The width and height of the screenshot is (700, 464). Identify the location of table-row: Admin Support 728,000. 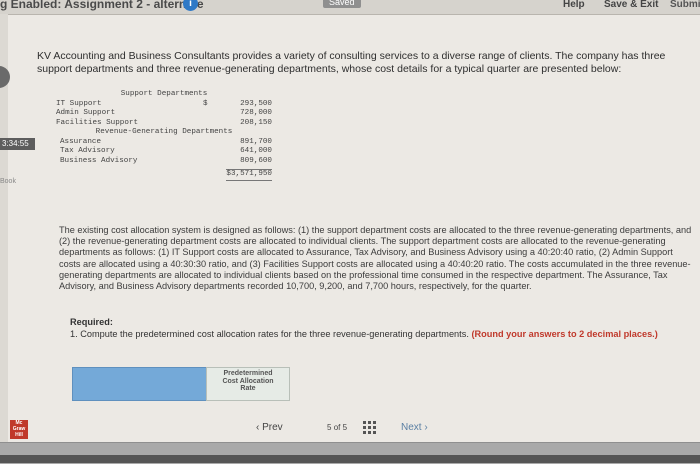
(164, 114).